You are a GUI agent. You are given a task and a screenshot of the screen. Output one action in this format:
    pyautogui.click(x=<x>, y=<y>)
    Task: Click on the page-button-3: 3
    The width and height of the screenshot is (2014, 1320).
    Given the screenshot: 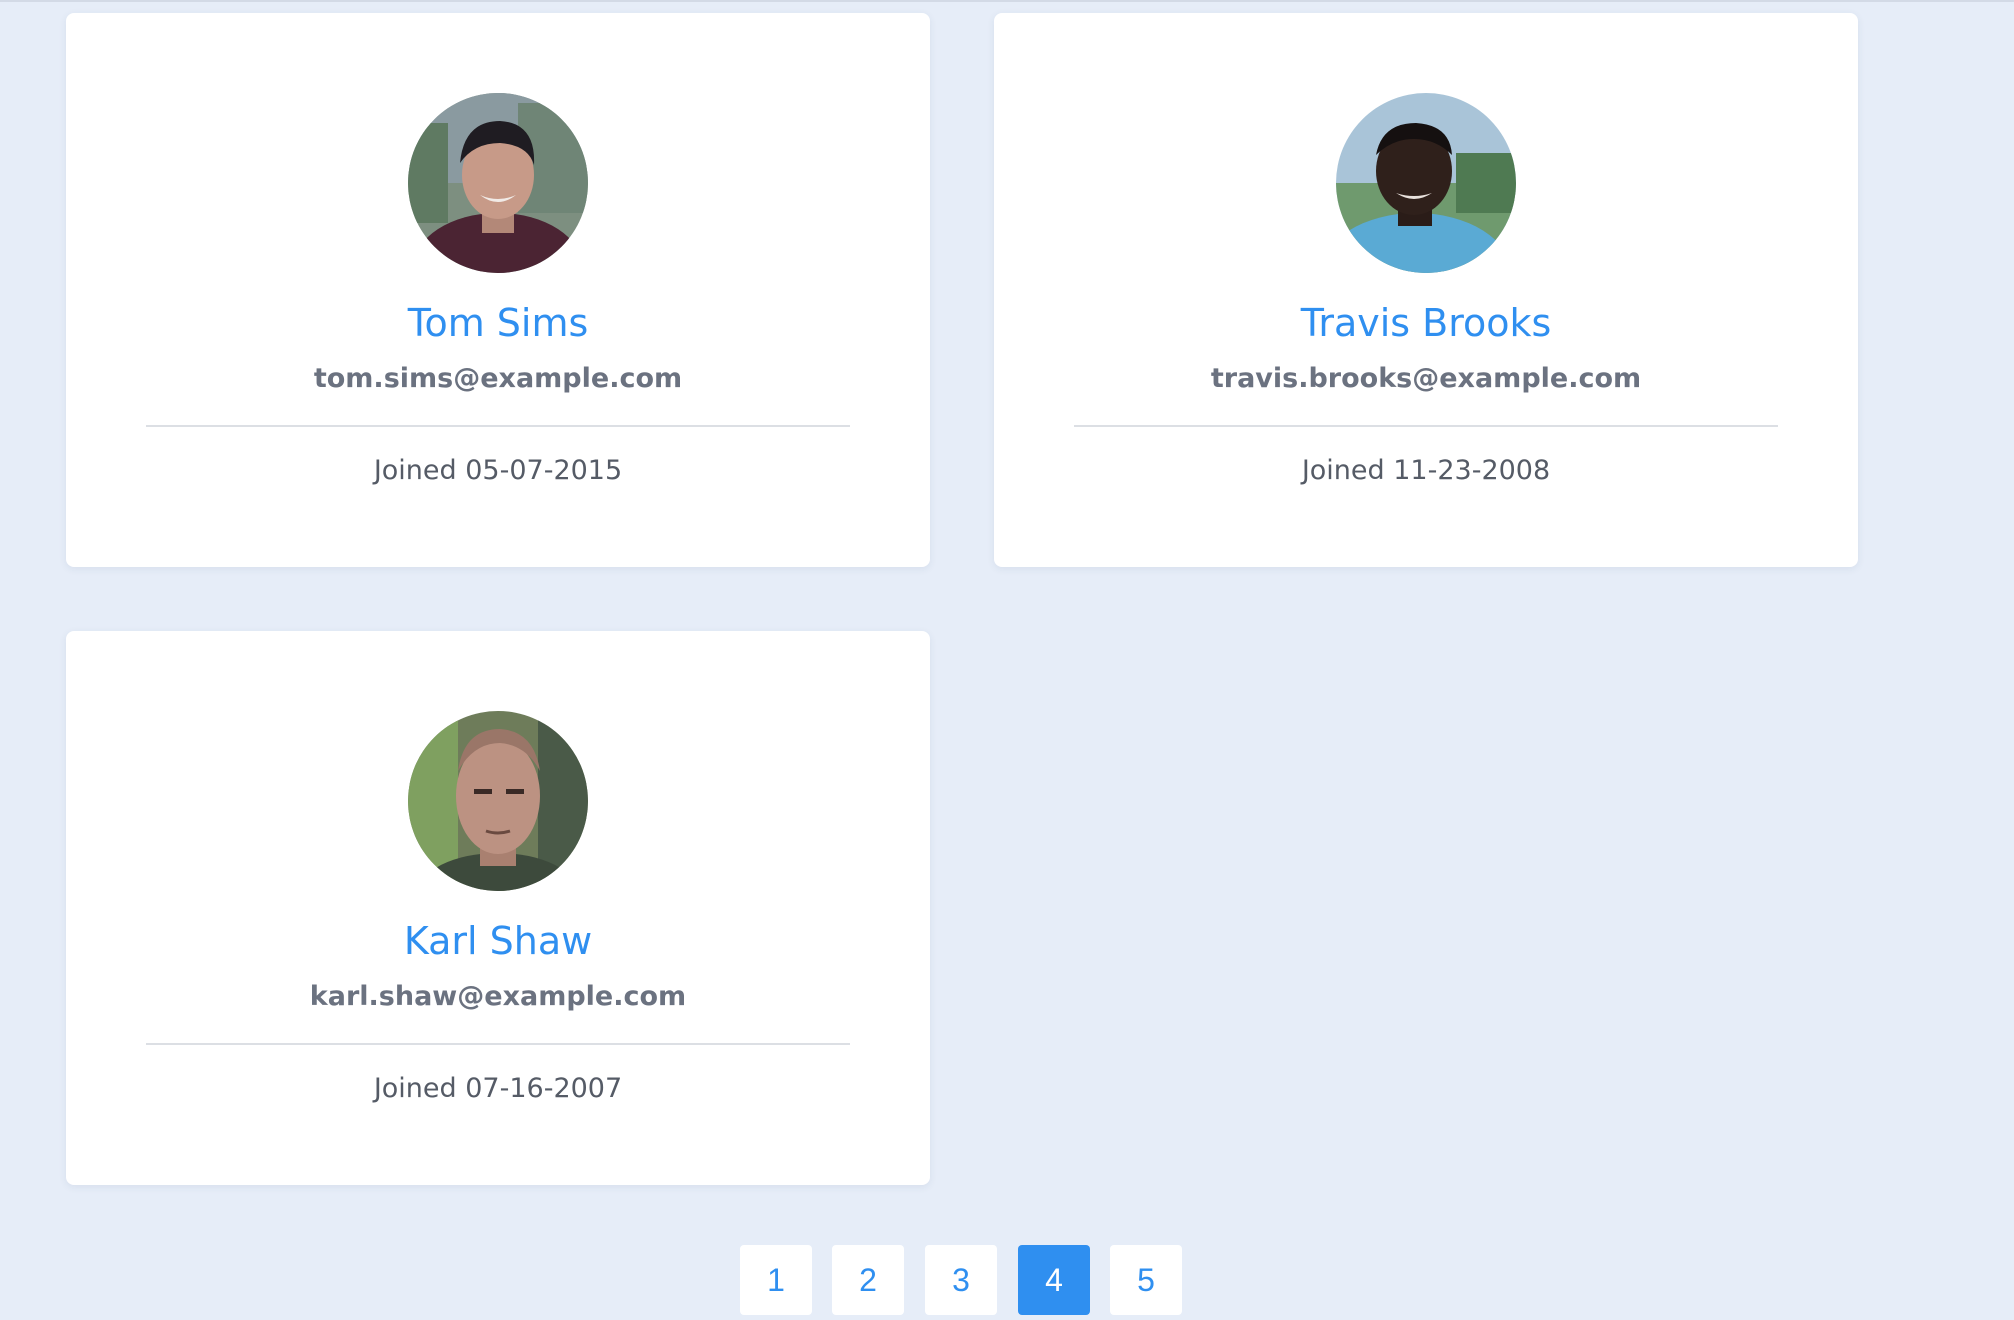 What is the action you would take?
    pyautogui.click(x=961, y=1280)
    